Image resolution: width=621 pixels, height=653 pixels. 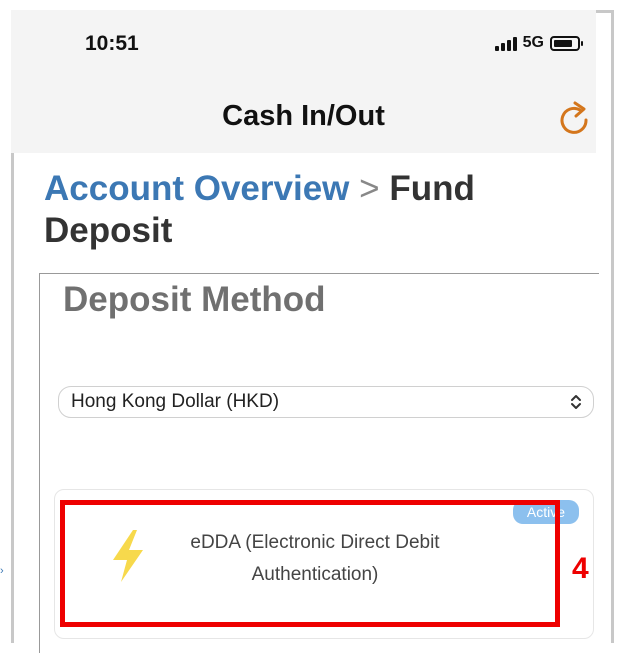 I want to click on signal-bars-icon, so click(x=505, y=43).